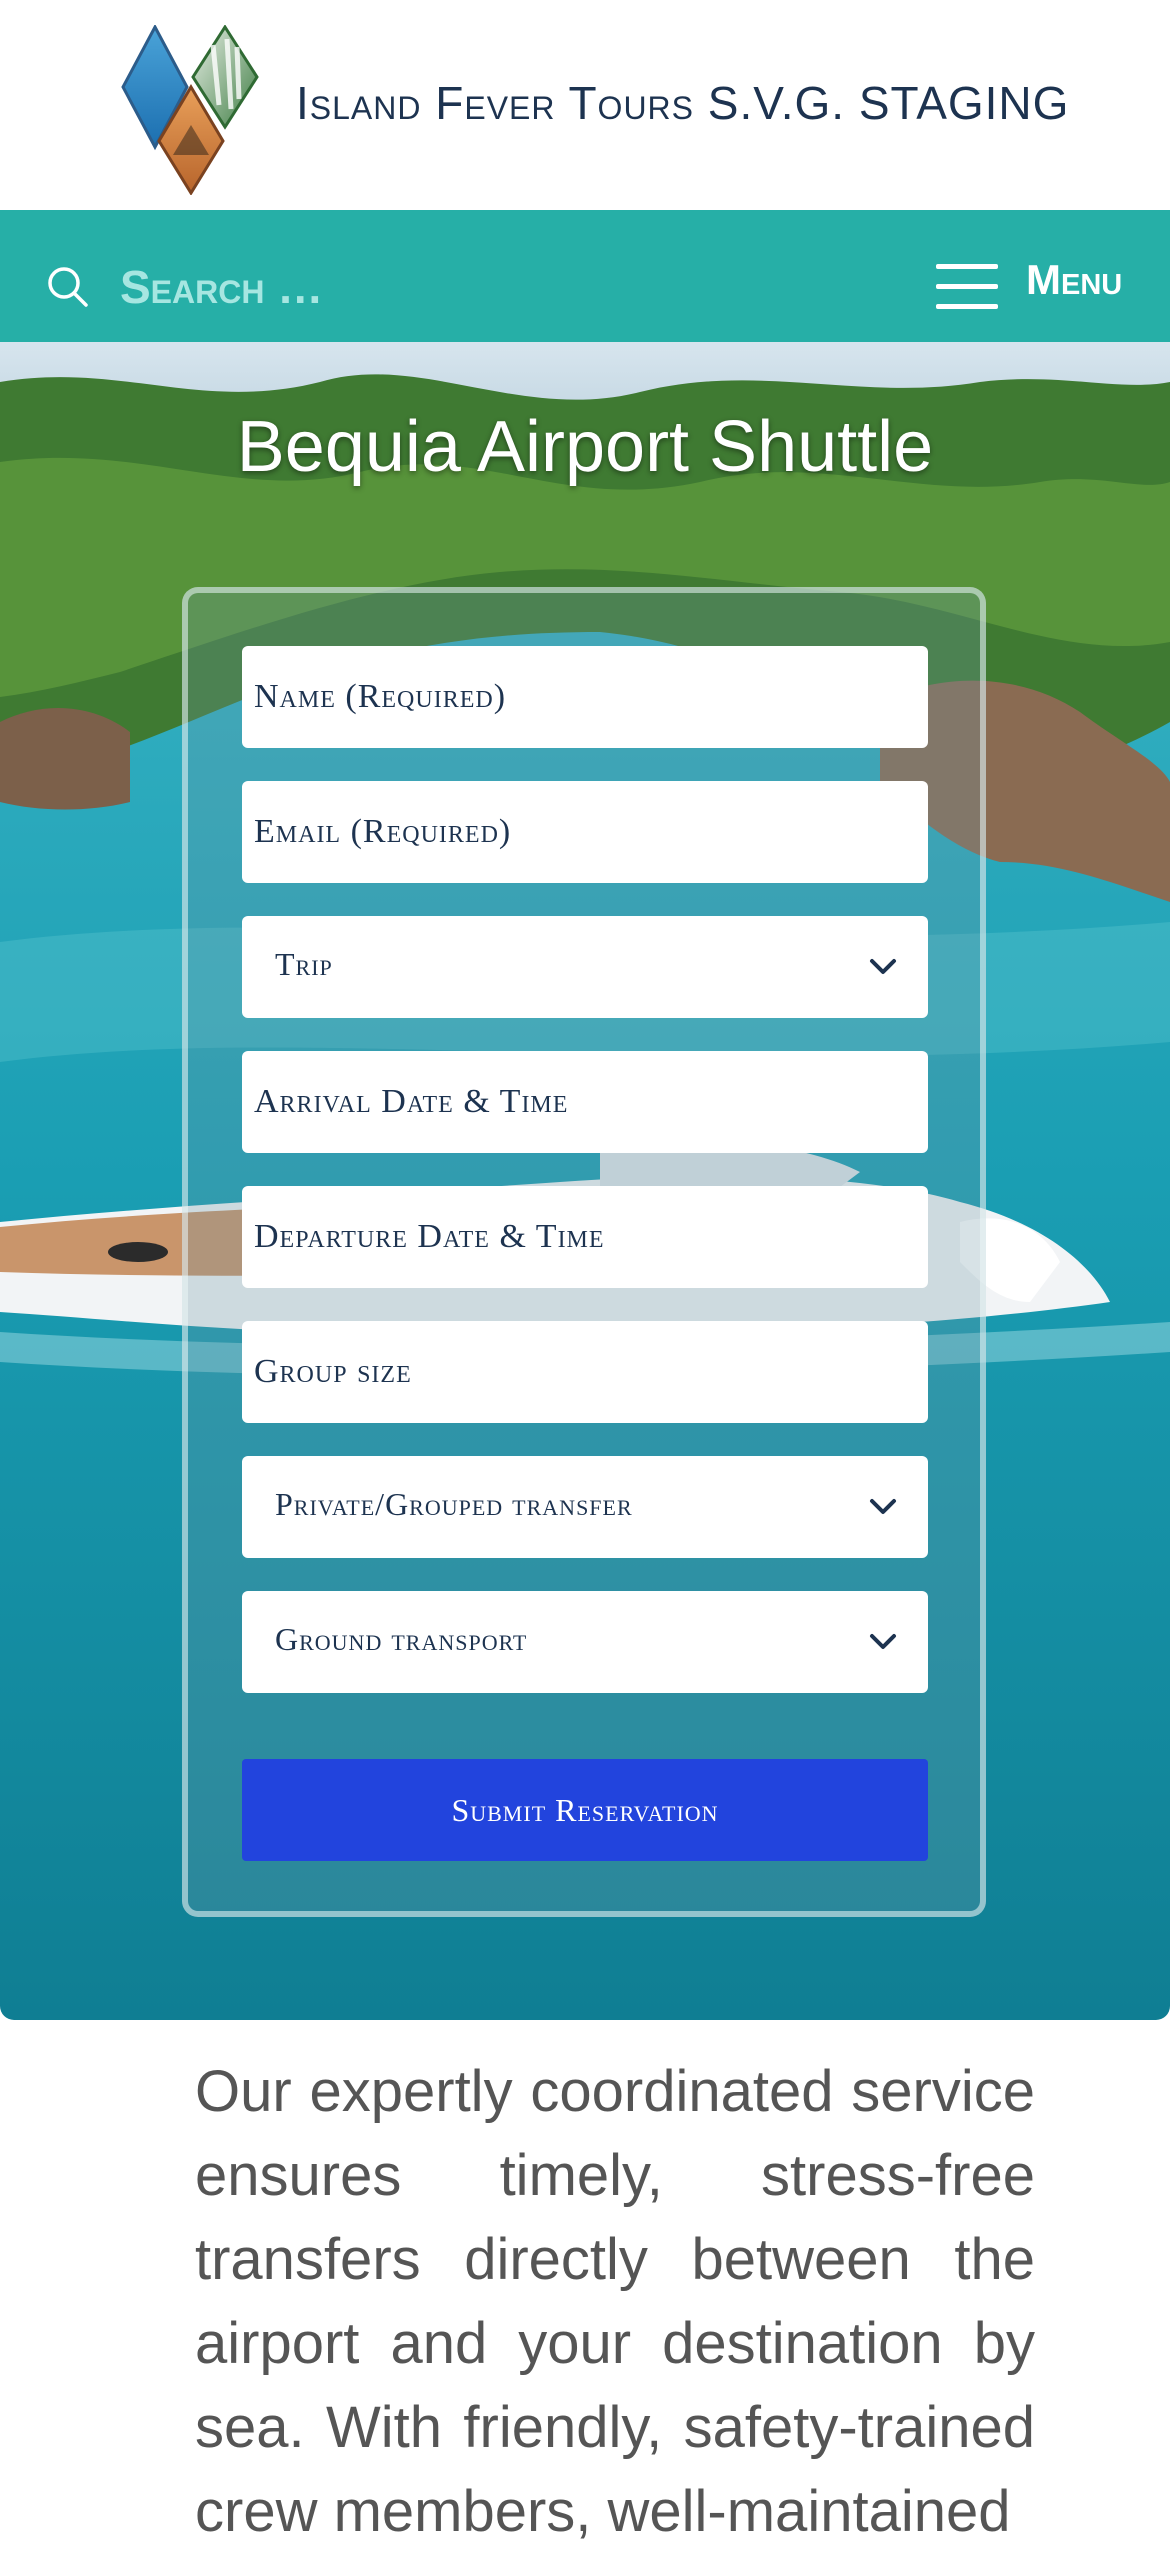  I want to click on site-header: Island Fever Tours S.V.G. STAGING, so click(585, 105).